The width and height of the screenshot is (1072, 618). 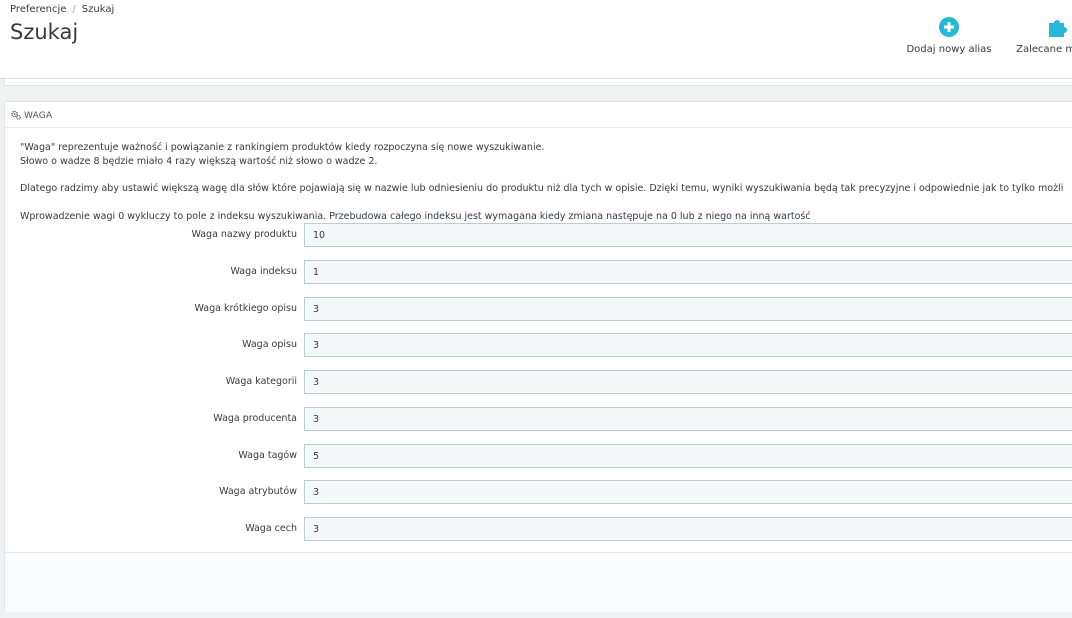 I want to click on field-label: Waga tagów, so click(x=267, y=455).